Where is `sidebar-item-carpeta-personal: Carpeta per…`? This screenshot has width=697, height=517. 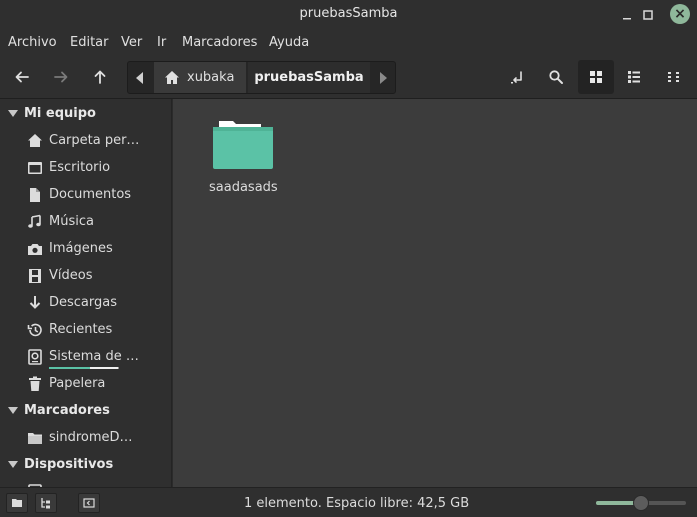 sidebar-item-carpeta-personal: Carpeta per… is located at coordinates (85, 140).